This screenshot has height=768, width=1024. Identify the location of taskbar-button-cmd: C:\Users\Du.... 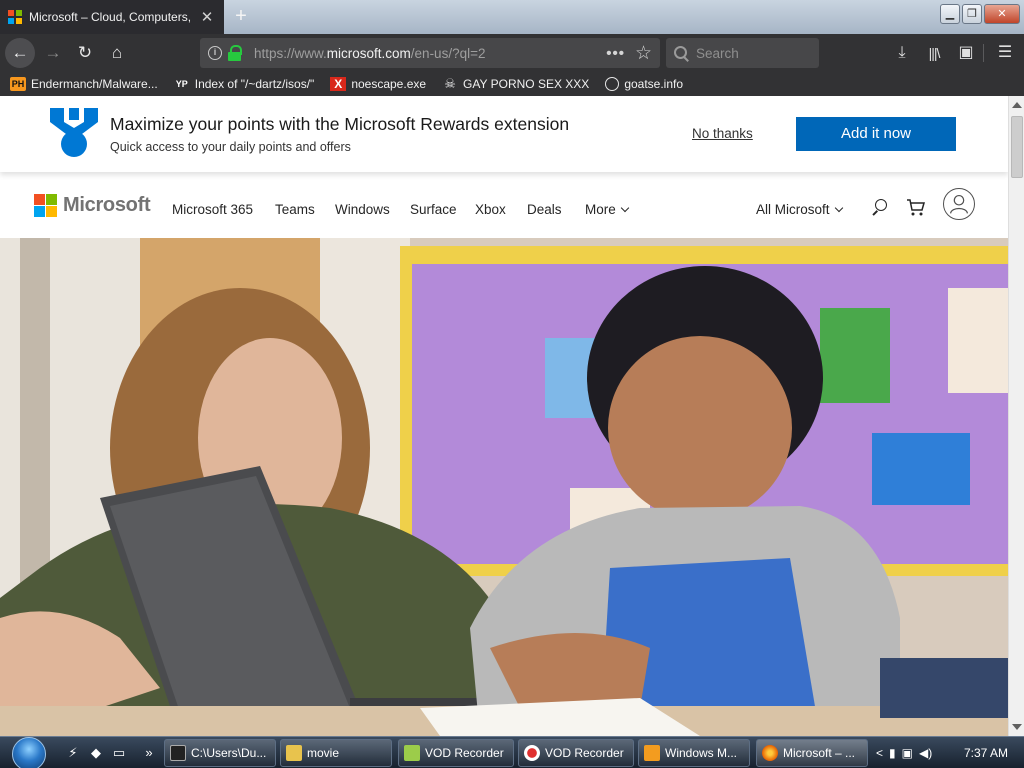
(220, 753).